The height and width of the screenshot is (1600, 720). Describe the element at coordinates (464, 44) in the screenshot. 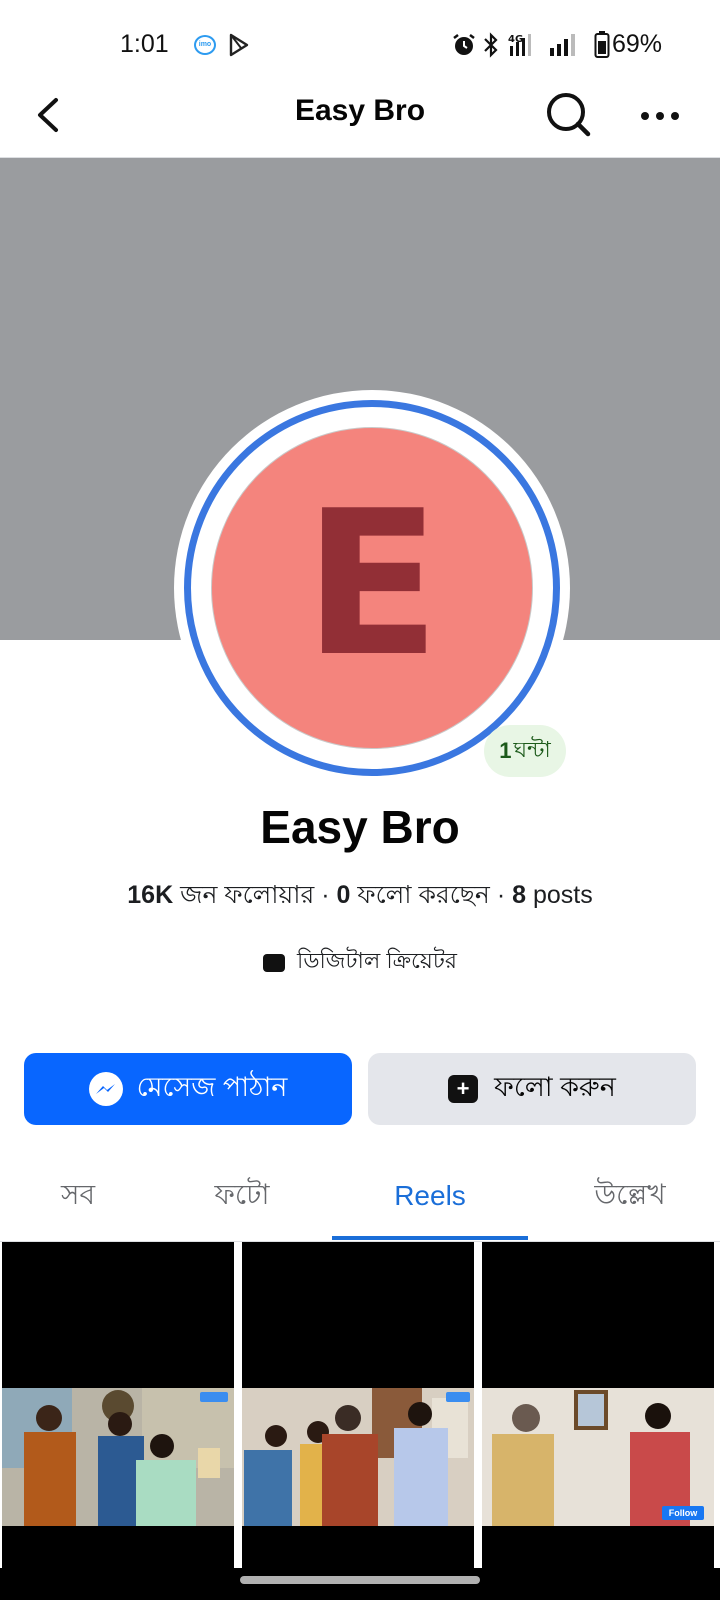

I see `alarm-icon` at that location.